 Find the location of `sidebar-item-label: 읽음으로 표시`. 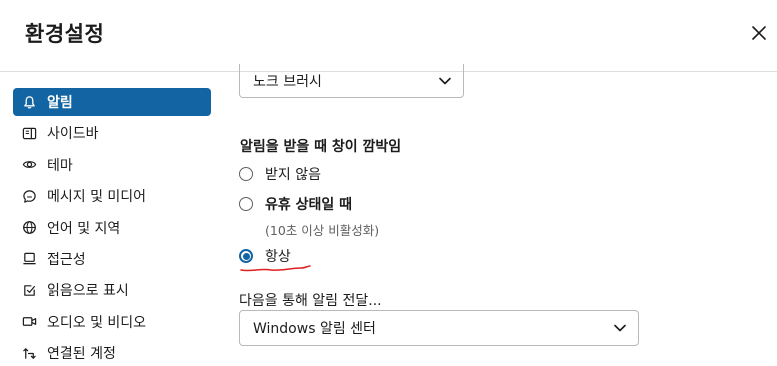

sidebar-item-label: 읽음으로 표시 is located at coordinates (88, 291).